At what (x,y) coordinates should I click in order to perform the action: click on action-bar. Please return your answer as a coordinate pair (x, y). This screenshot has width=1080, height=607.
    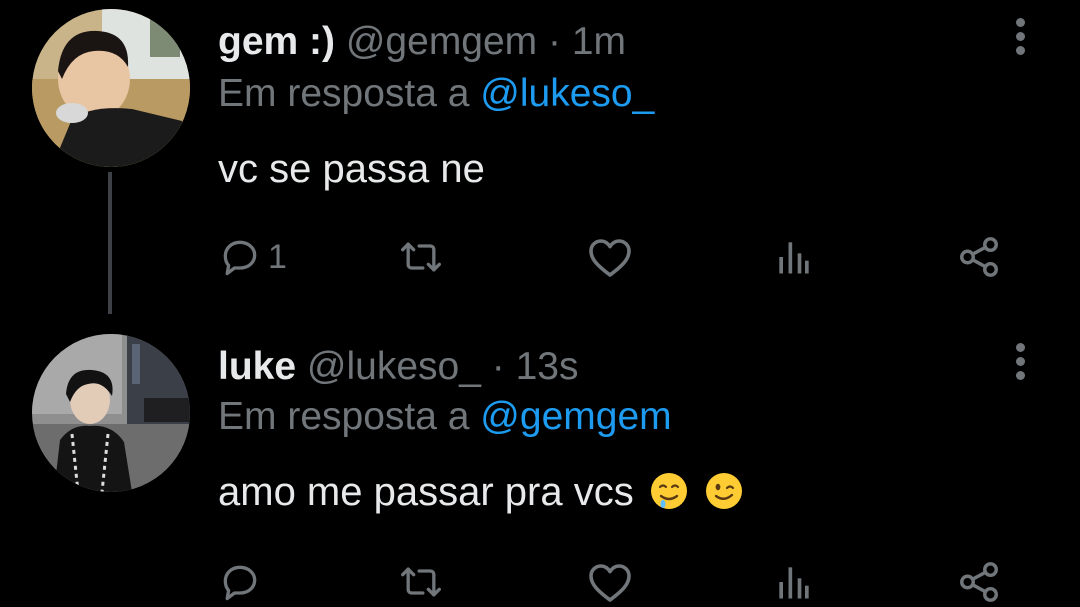
    Looking at the image, I should click on (613, 582).